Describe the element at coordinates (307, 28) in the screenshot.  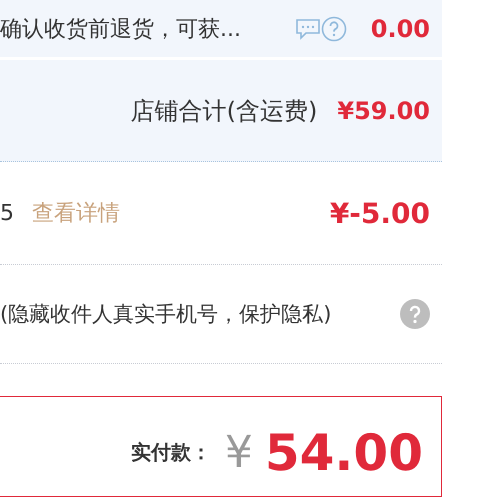
I see `chat-icon` at that location.